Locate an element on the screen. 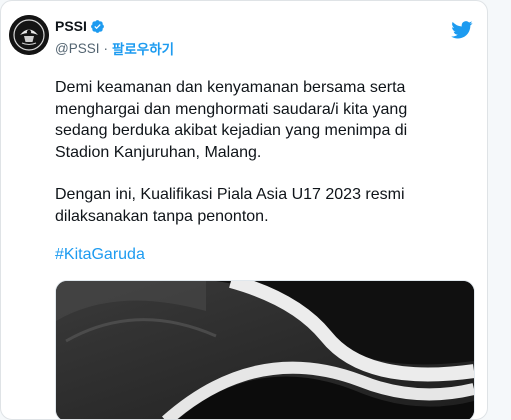 The image size is (511, 420). display-name: PSSI is located at coordinates (71, 26).